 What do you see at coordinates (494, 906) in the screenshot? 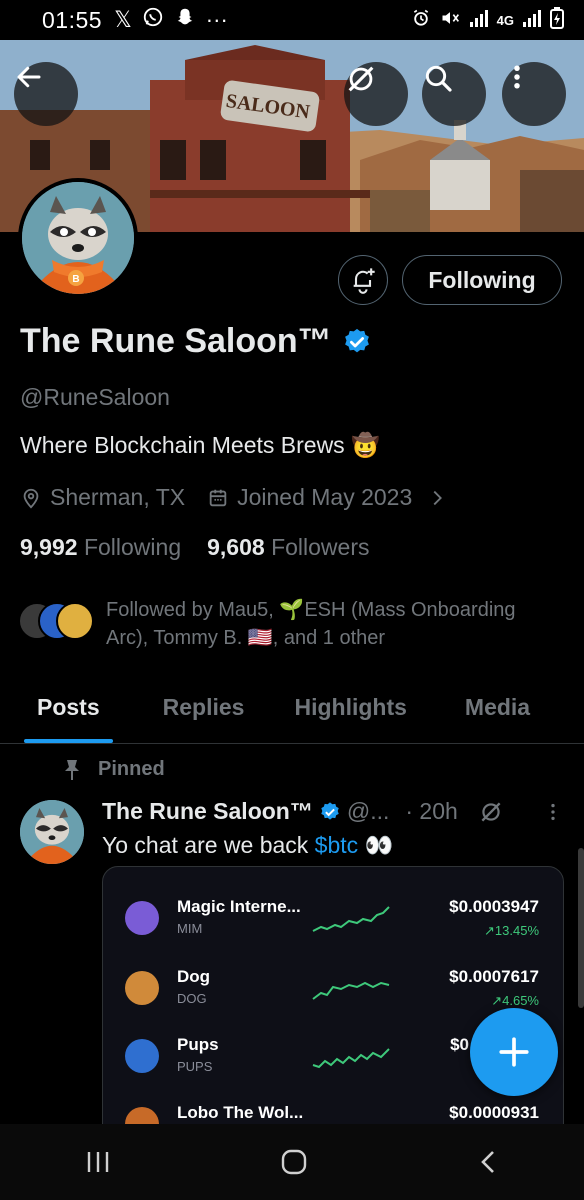
I see `token-price: $0.0003947` at bounding box center [494, 906].